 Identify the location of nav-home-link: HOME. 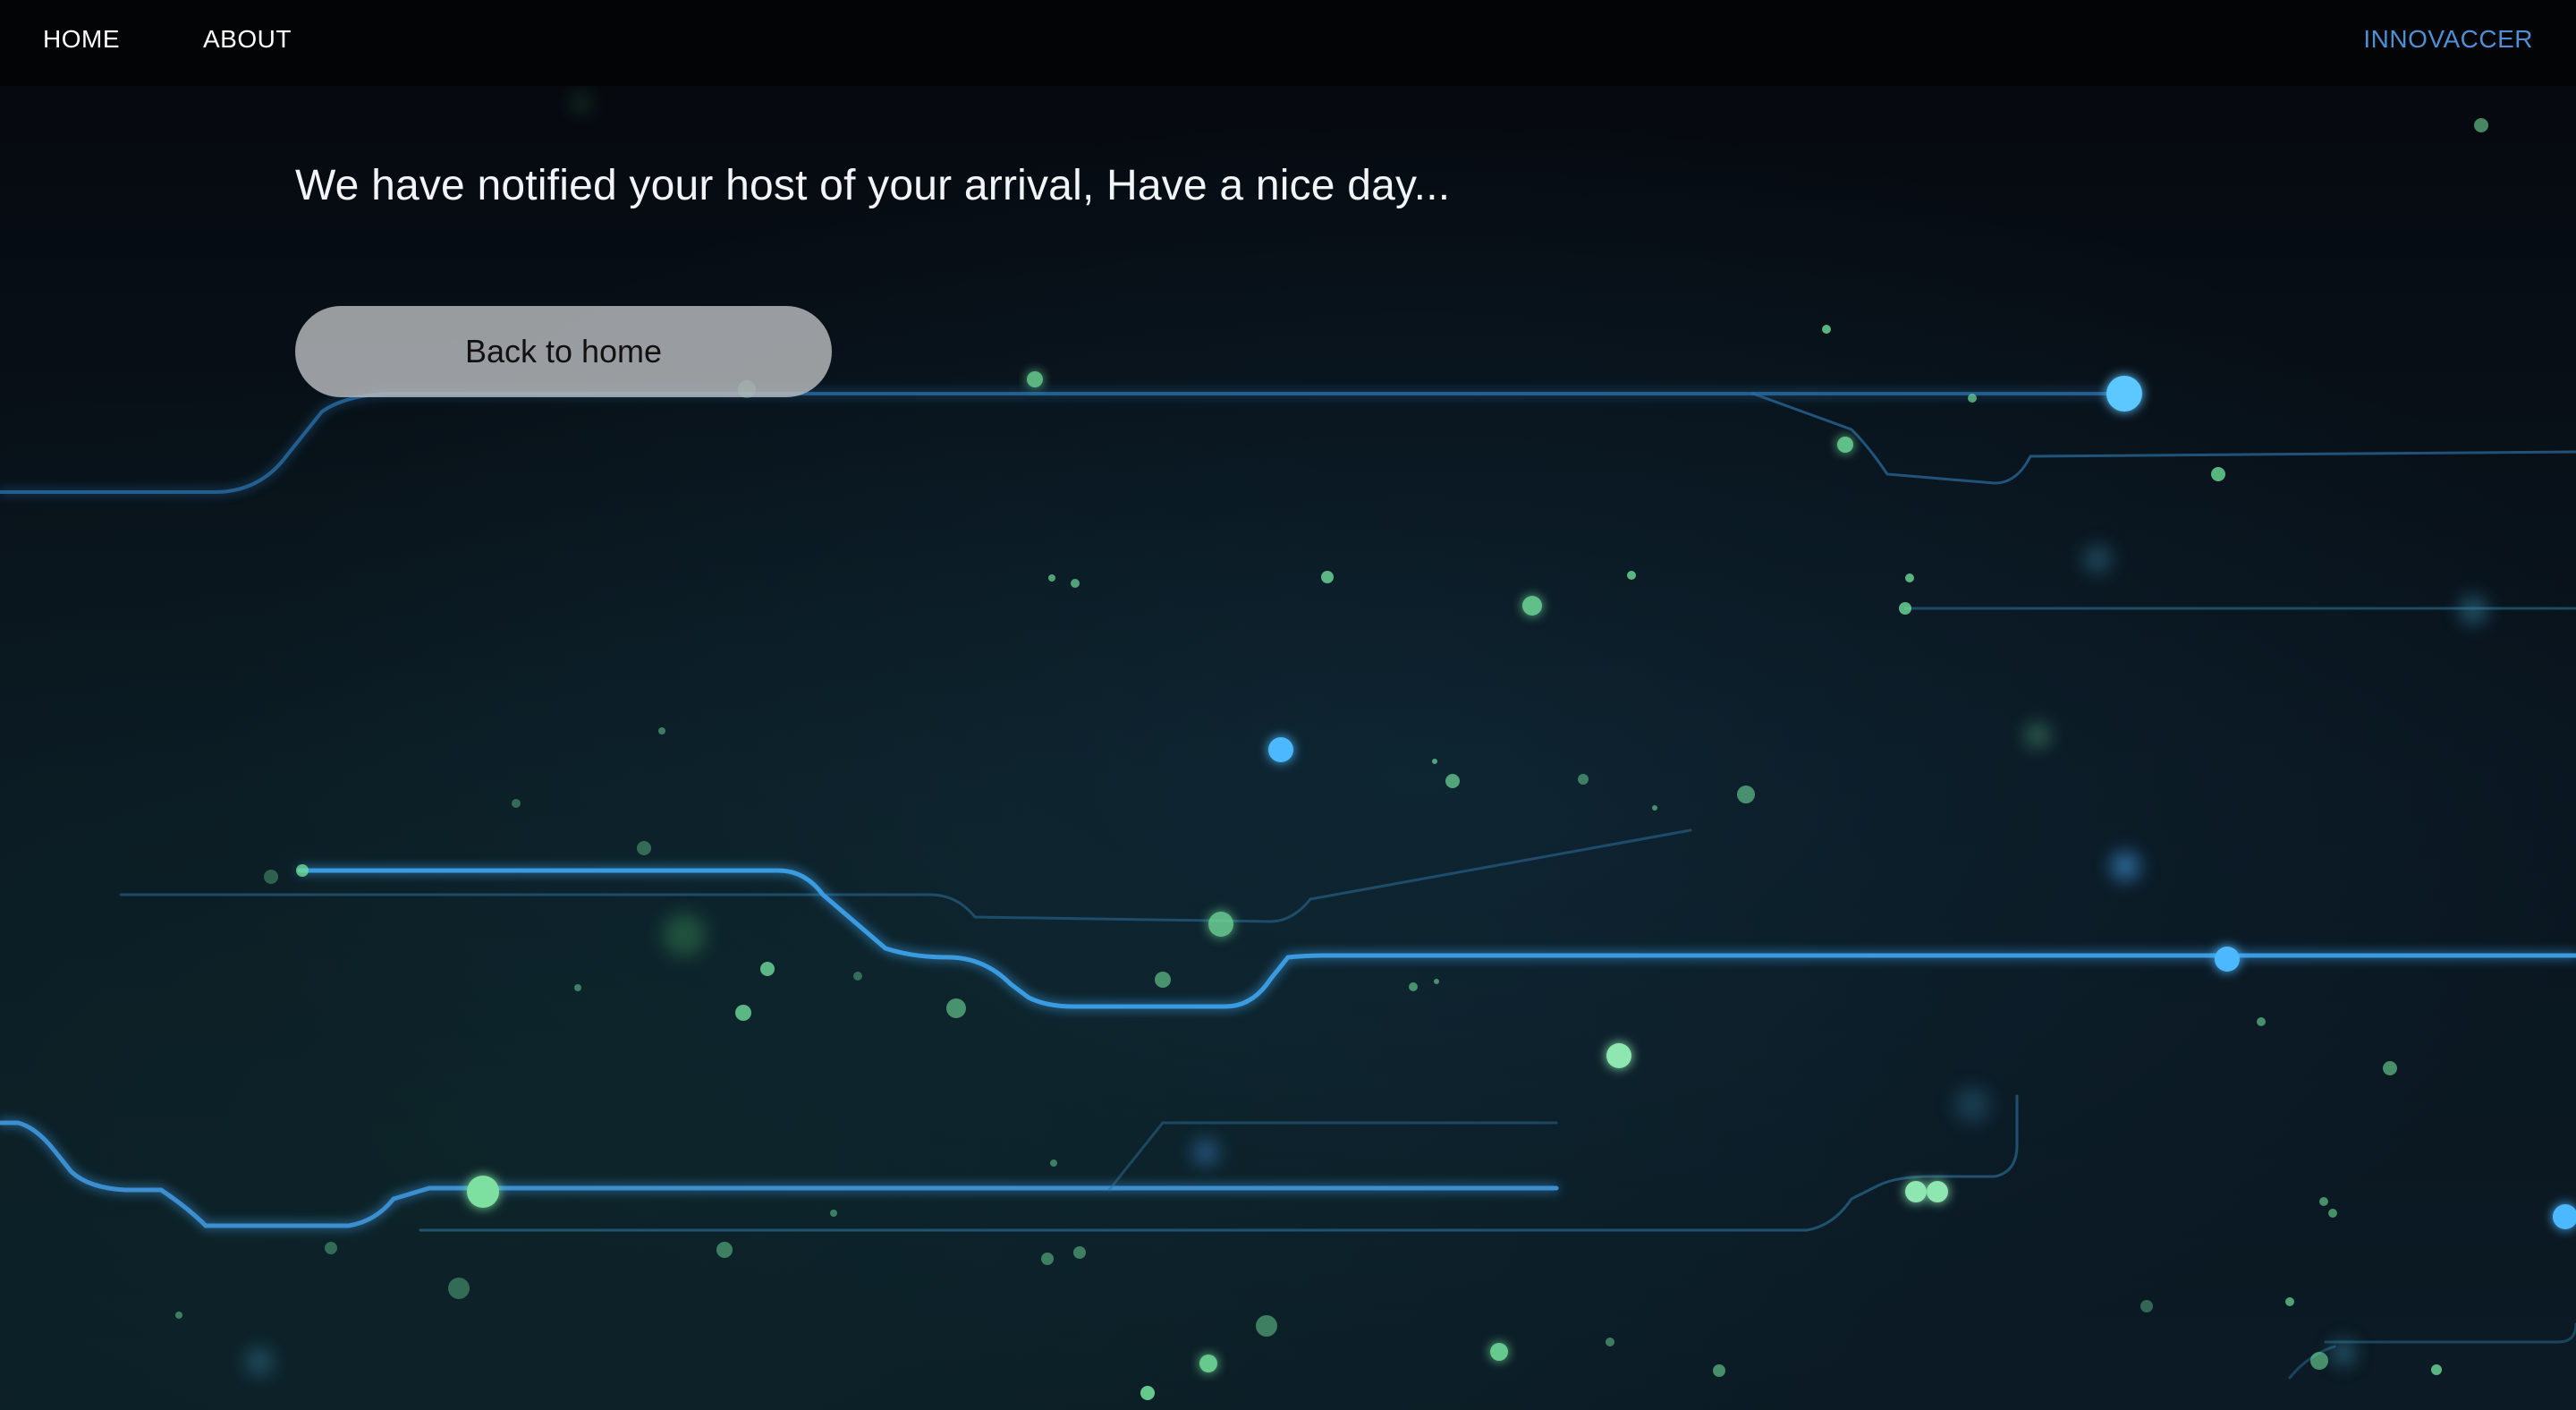
(81, 40).